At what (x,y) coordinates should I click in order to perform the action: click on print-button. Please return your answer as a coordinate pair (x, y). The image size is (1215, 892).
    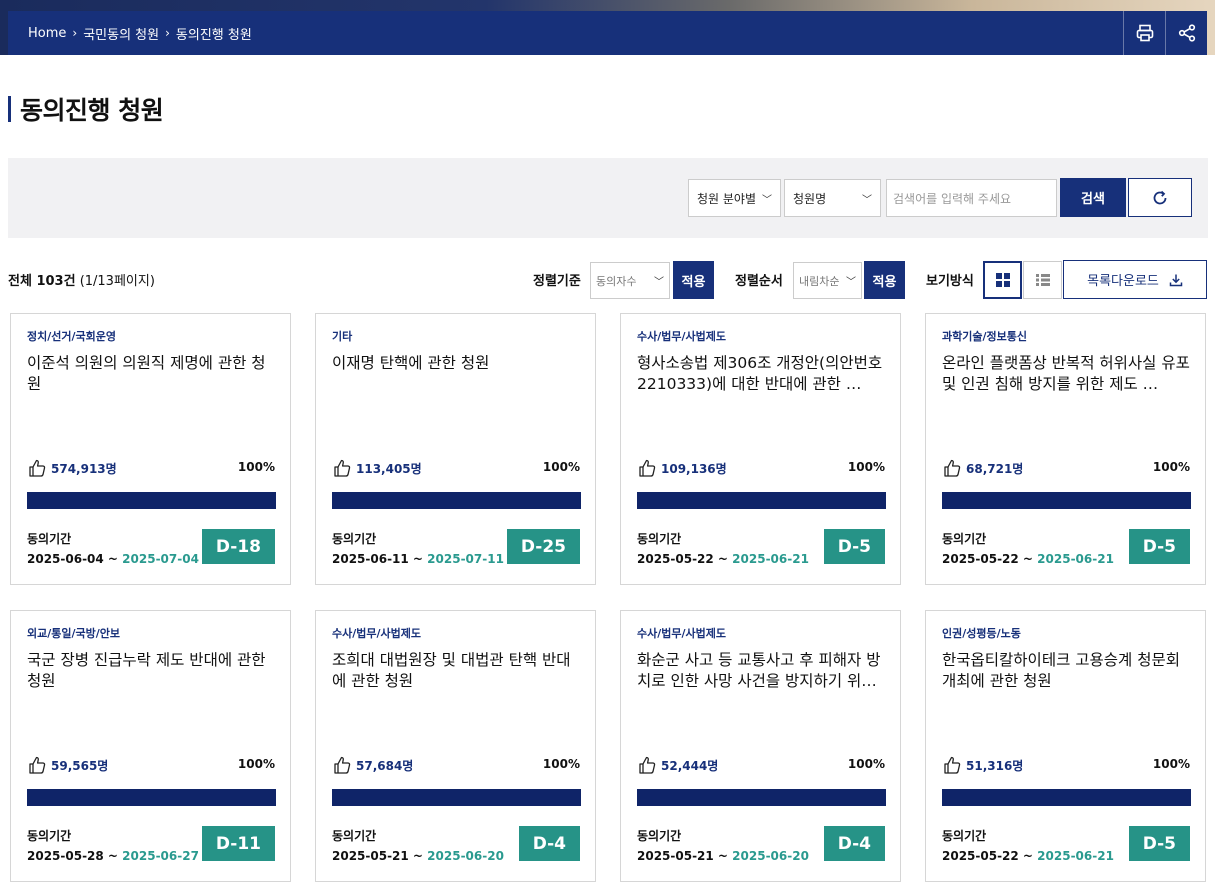
    Looking at the image, I should click on (1144, 33).